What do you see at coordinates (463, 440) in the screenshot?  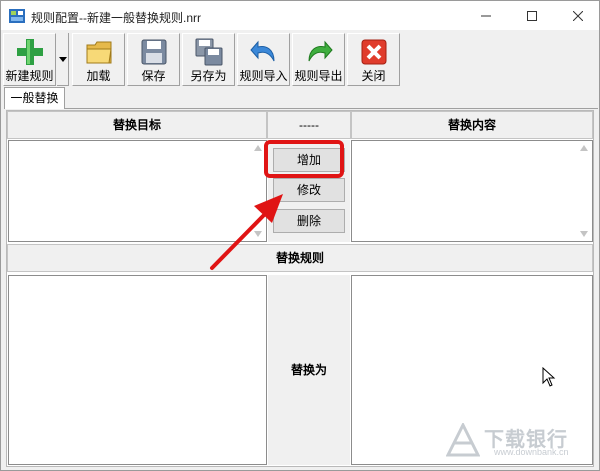 I see `watermark-logo-icon` at bounding box center [463, 440].